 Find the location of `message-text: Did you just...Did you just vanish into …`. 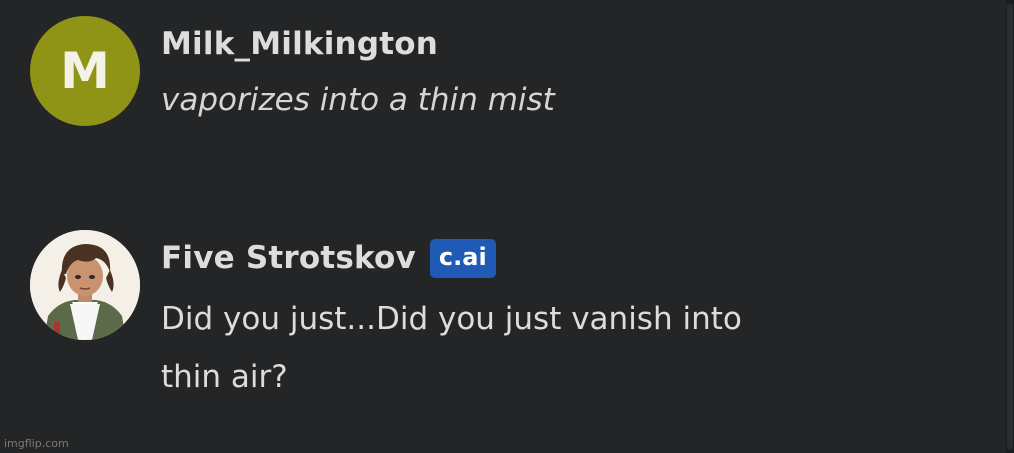

message-text: Did you just...Did you just vanish into … is located at coordinates (451, 348).